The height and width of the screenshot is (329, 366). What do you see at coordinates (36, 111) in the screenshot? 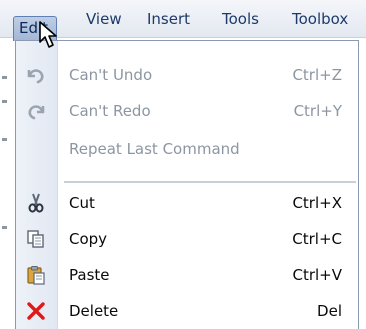
I see `redo-icon` at bounding box center [36, 111].